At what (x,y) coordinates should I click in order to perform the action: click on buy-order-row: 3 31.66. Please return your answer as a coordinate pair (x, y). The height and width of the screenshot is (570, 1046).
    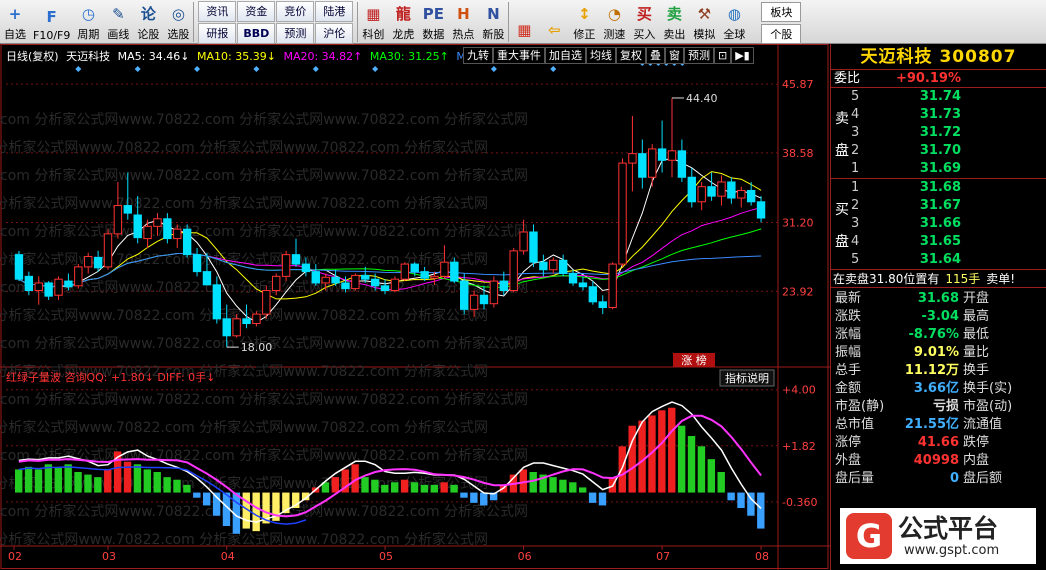
    Looking at the image, I should click on (938, 224).